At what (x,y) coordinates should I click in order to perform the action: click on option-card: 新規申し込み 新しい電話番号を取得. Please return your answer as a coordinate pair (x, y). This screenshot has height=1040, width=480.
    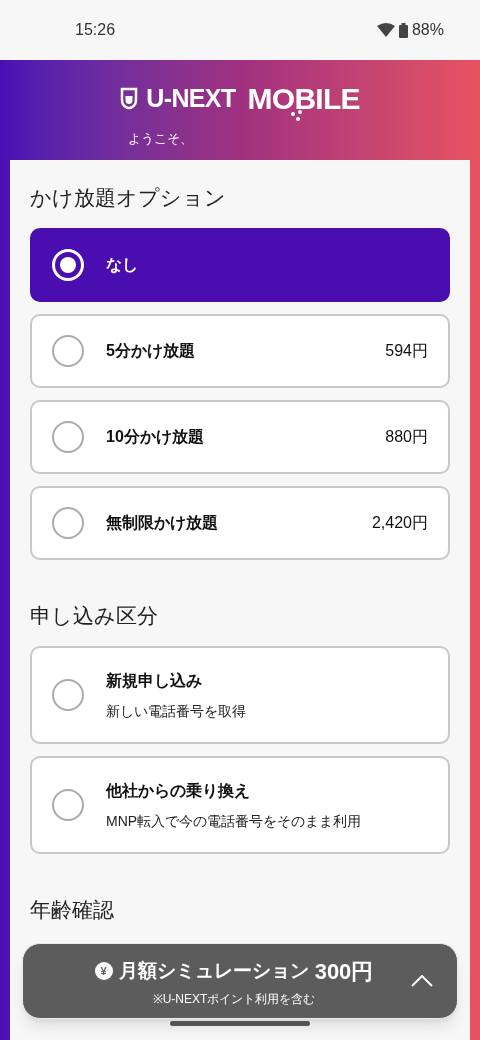
    Looking at the image, I should click on (240, 695).